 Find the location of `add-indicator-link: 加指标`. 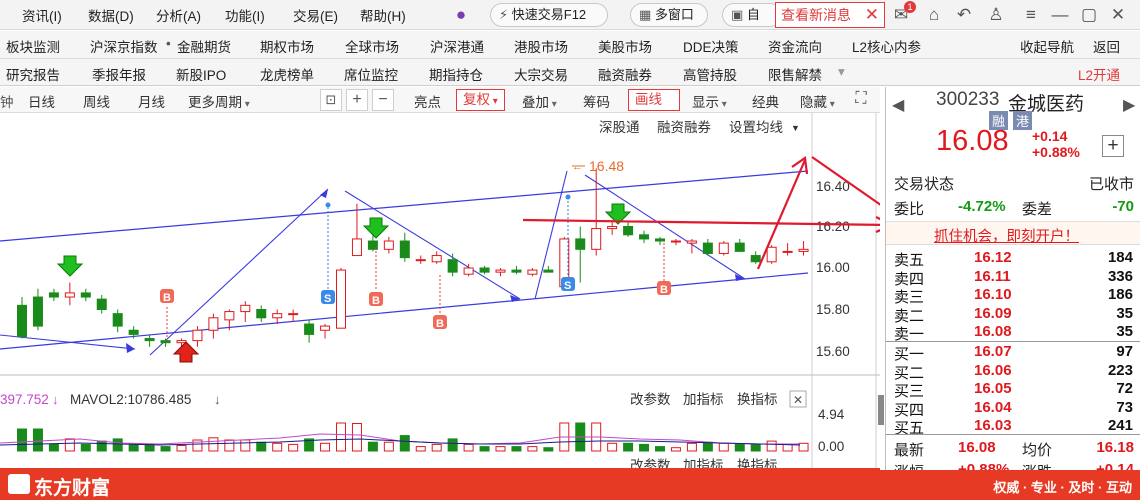

add-indicator-link: 加指标 is located at coordinates (703, 399).